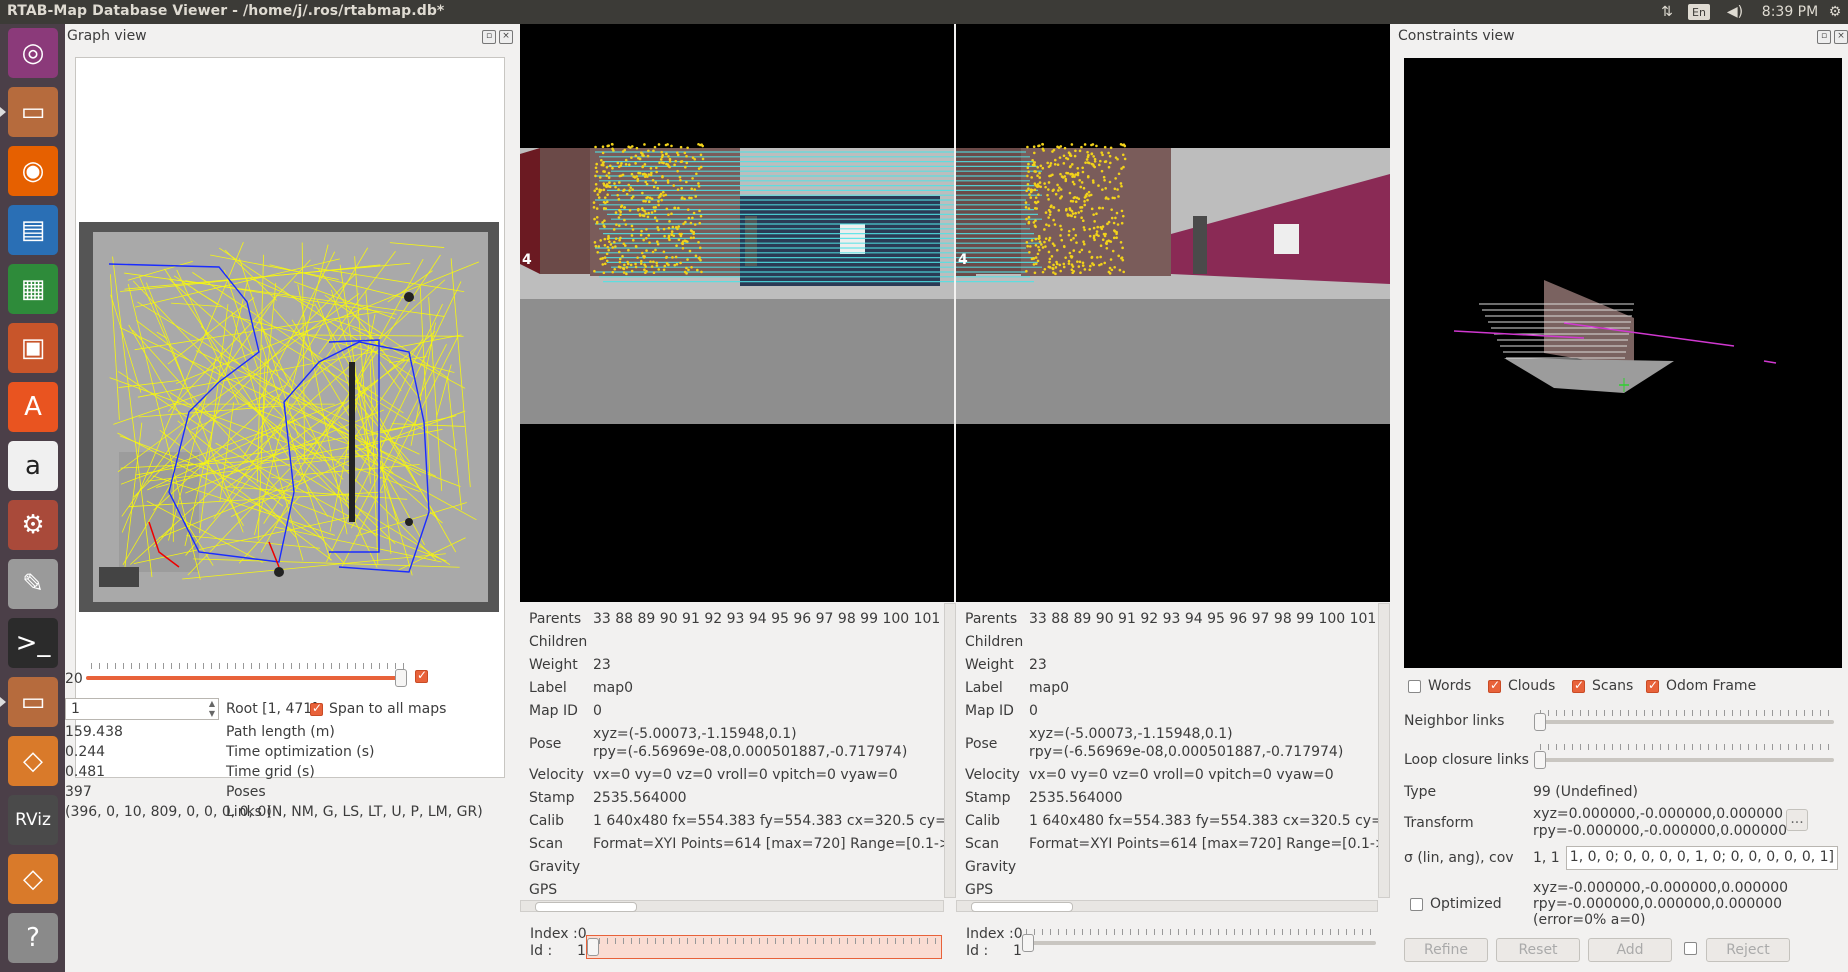 The image size is (1848, 972). What do you see at coordinates (33, 171) in the screenshot?
I see `firefox-icon: ◉` at bounding box center [33, 171].